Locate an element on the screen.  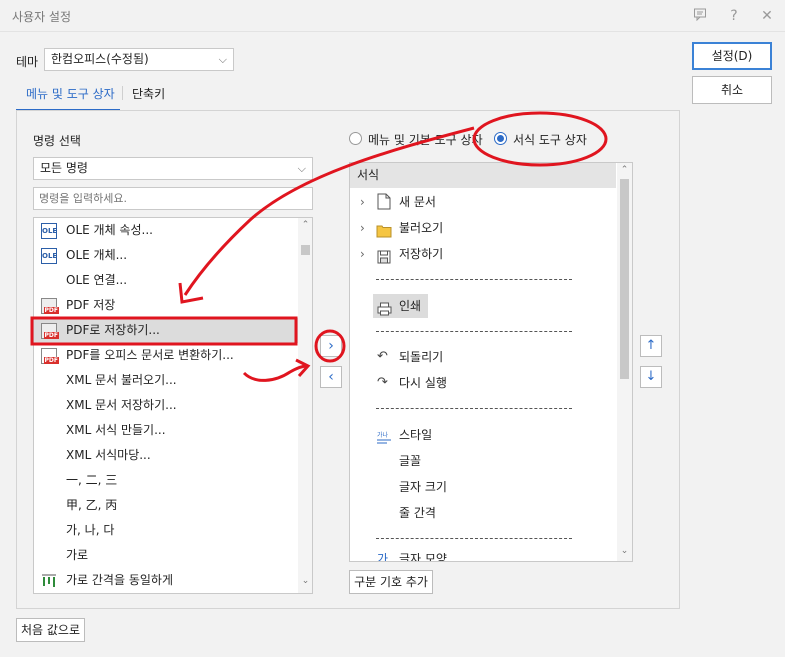
command-select-label: 명령 선택 is located at coordinates (57, 141).